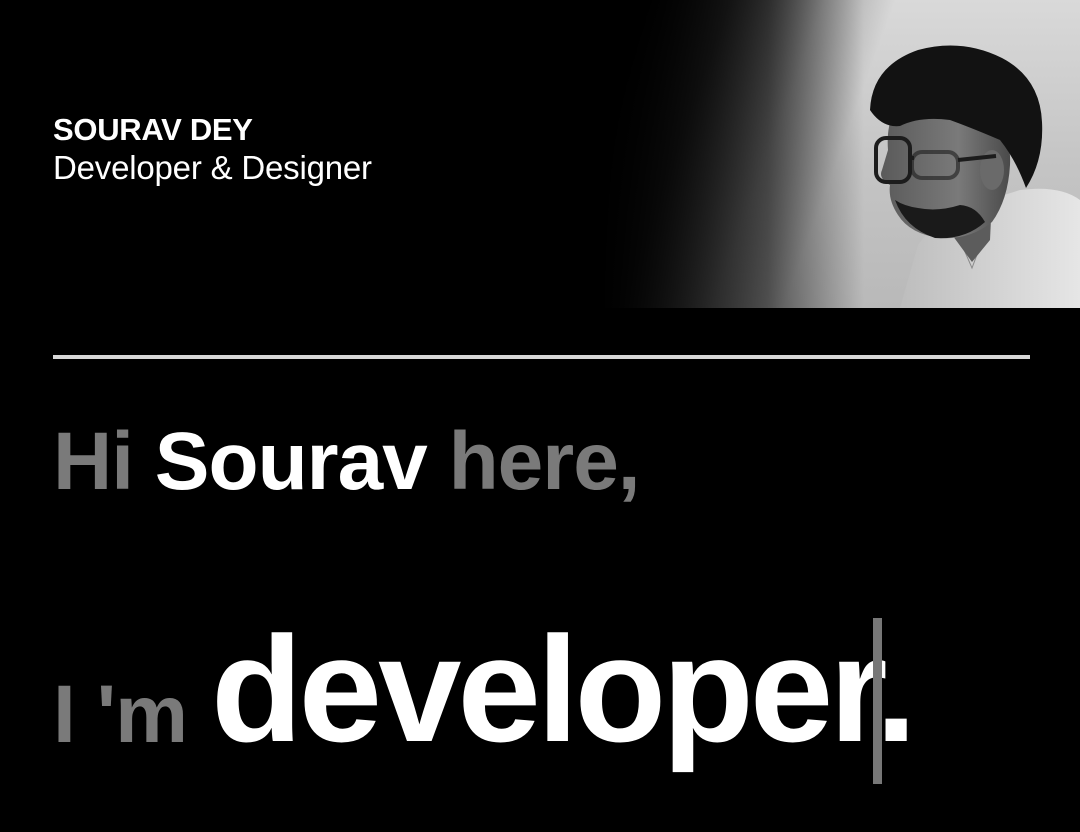 Image resolution: width=1080 pixels, height=832 pixels. I want to click on section-divider, so click(541, 357).